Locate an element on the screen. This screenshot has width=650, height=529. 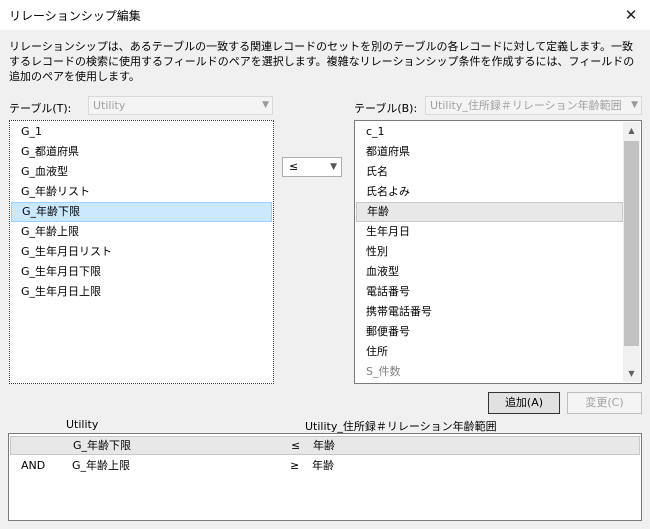
field-list-item: G_1 is located at coordinates (141, 132).